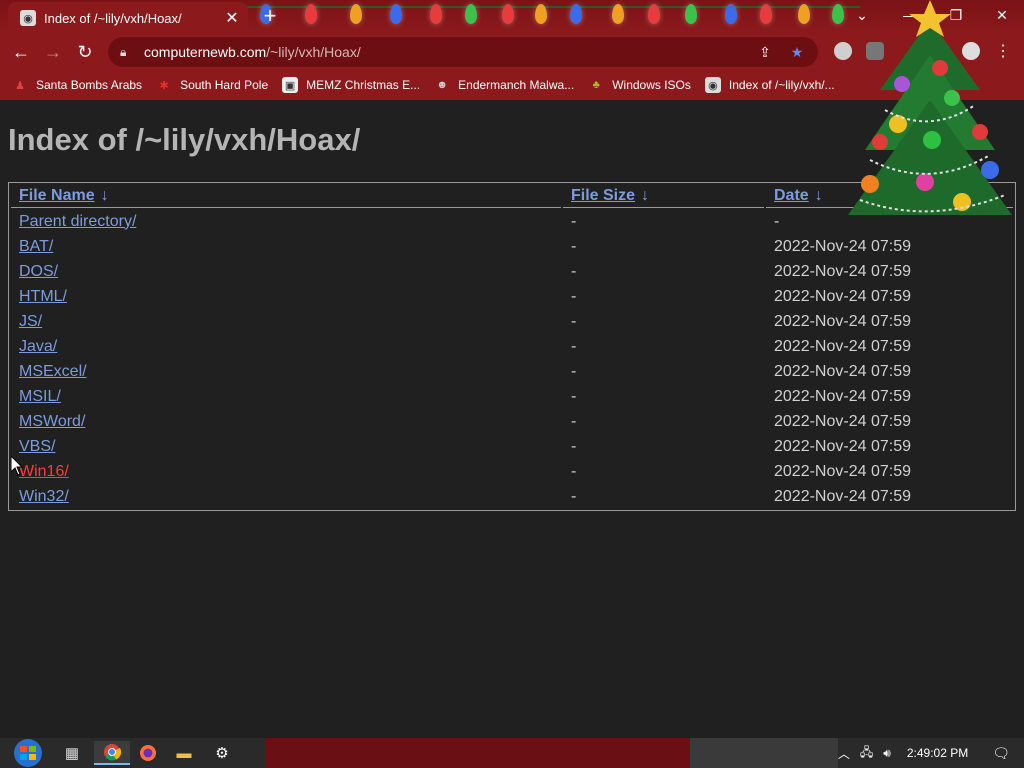 The height and width of the screenshot is (768, 1024). I want to click on lock-icon: 🔒︎, so click(127, 52).